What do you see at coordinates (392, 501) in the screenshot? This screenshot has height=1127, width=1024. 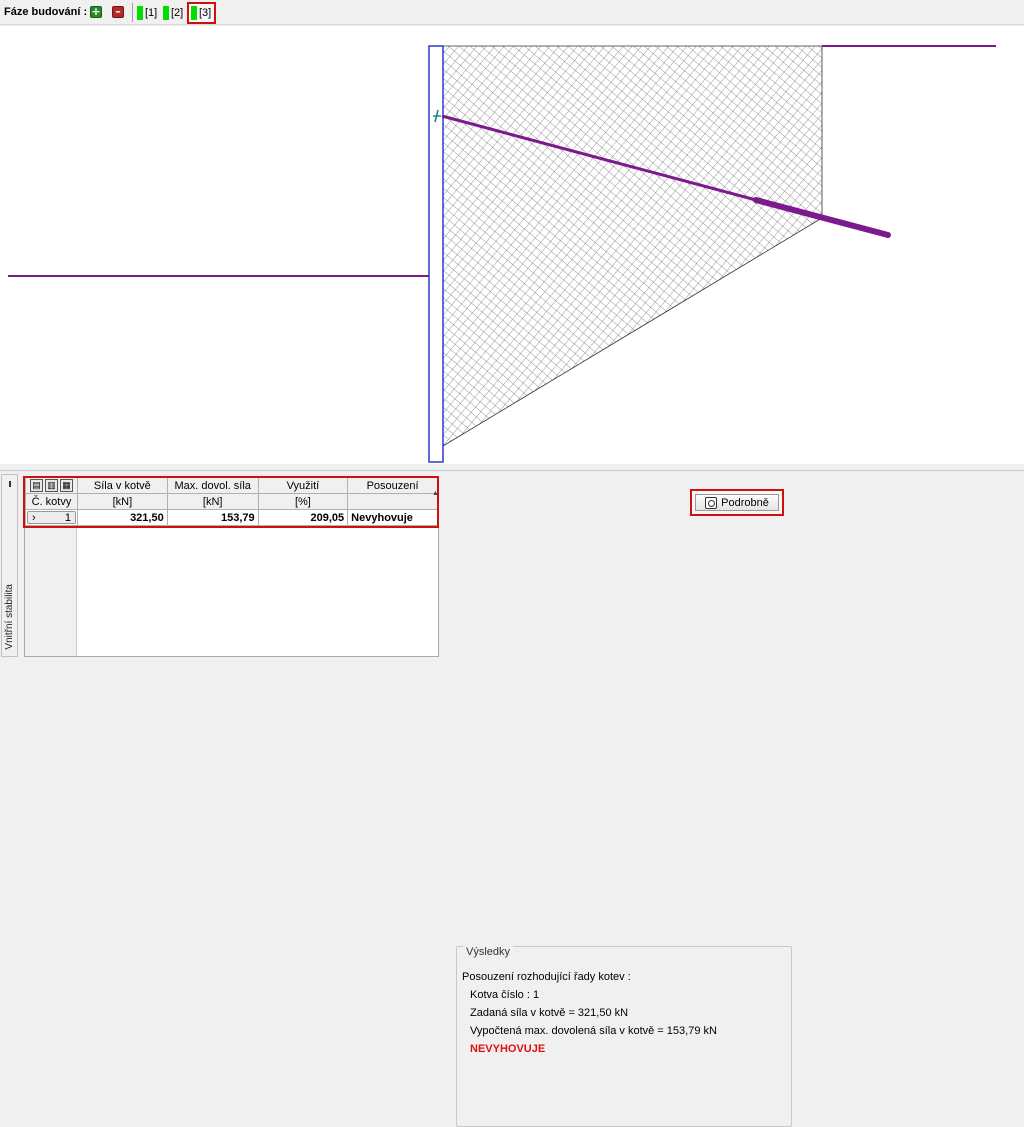 I see `unit-header-verdict` at bounding box center [392, 501].